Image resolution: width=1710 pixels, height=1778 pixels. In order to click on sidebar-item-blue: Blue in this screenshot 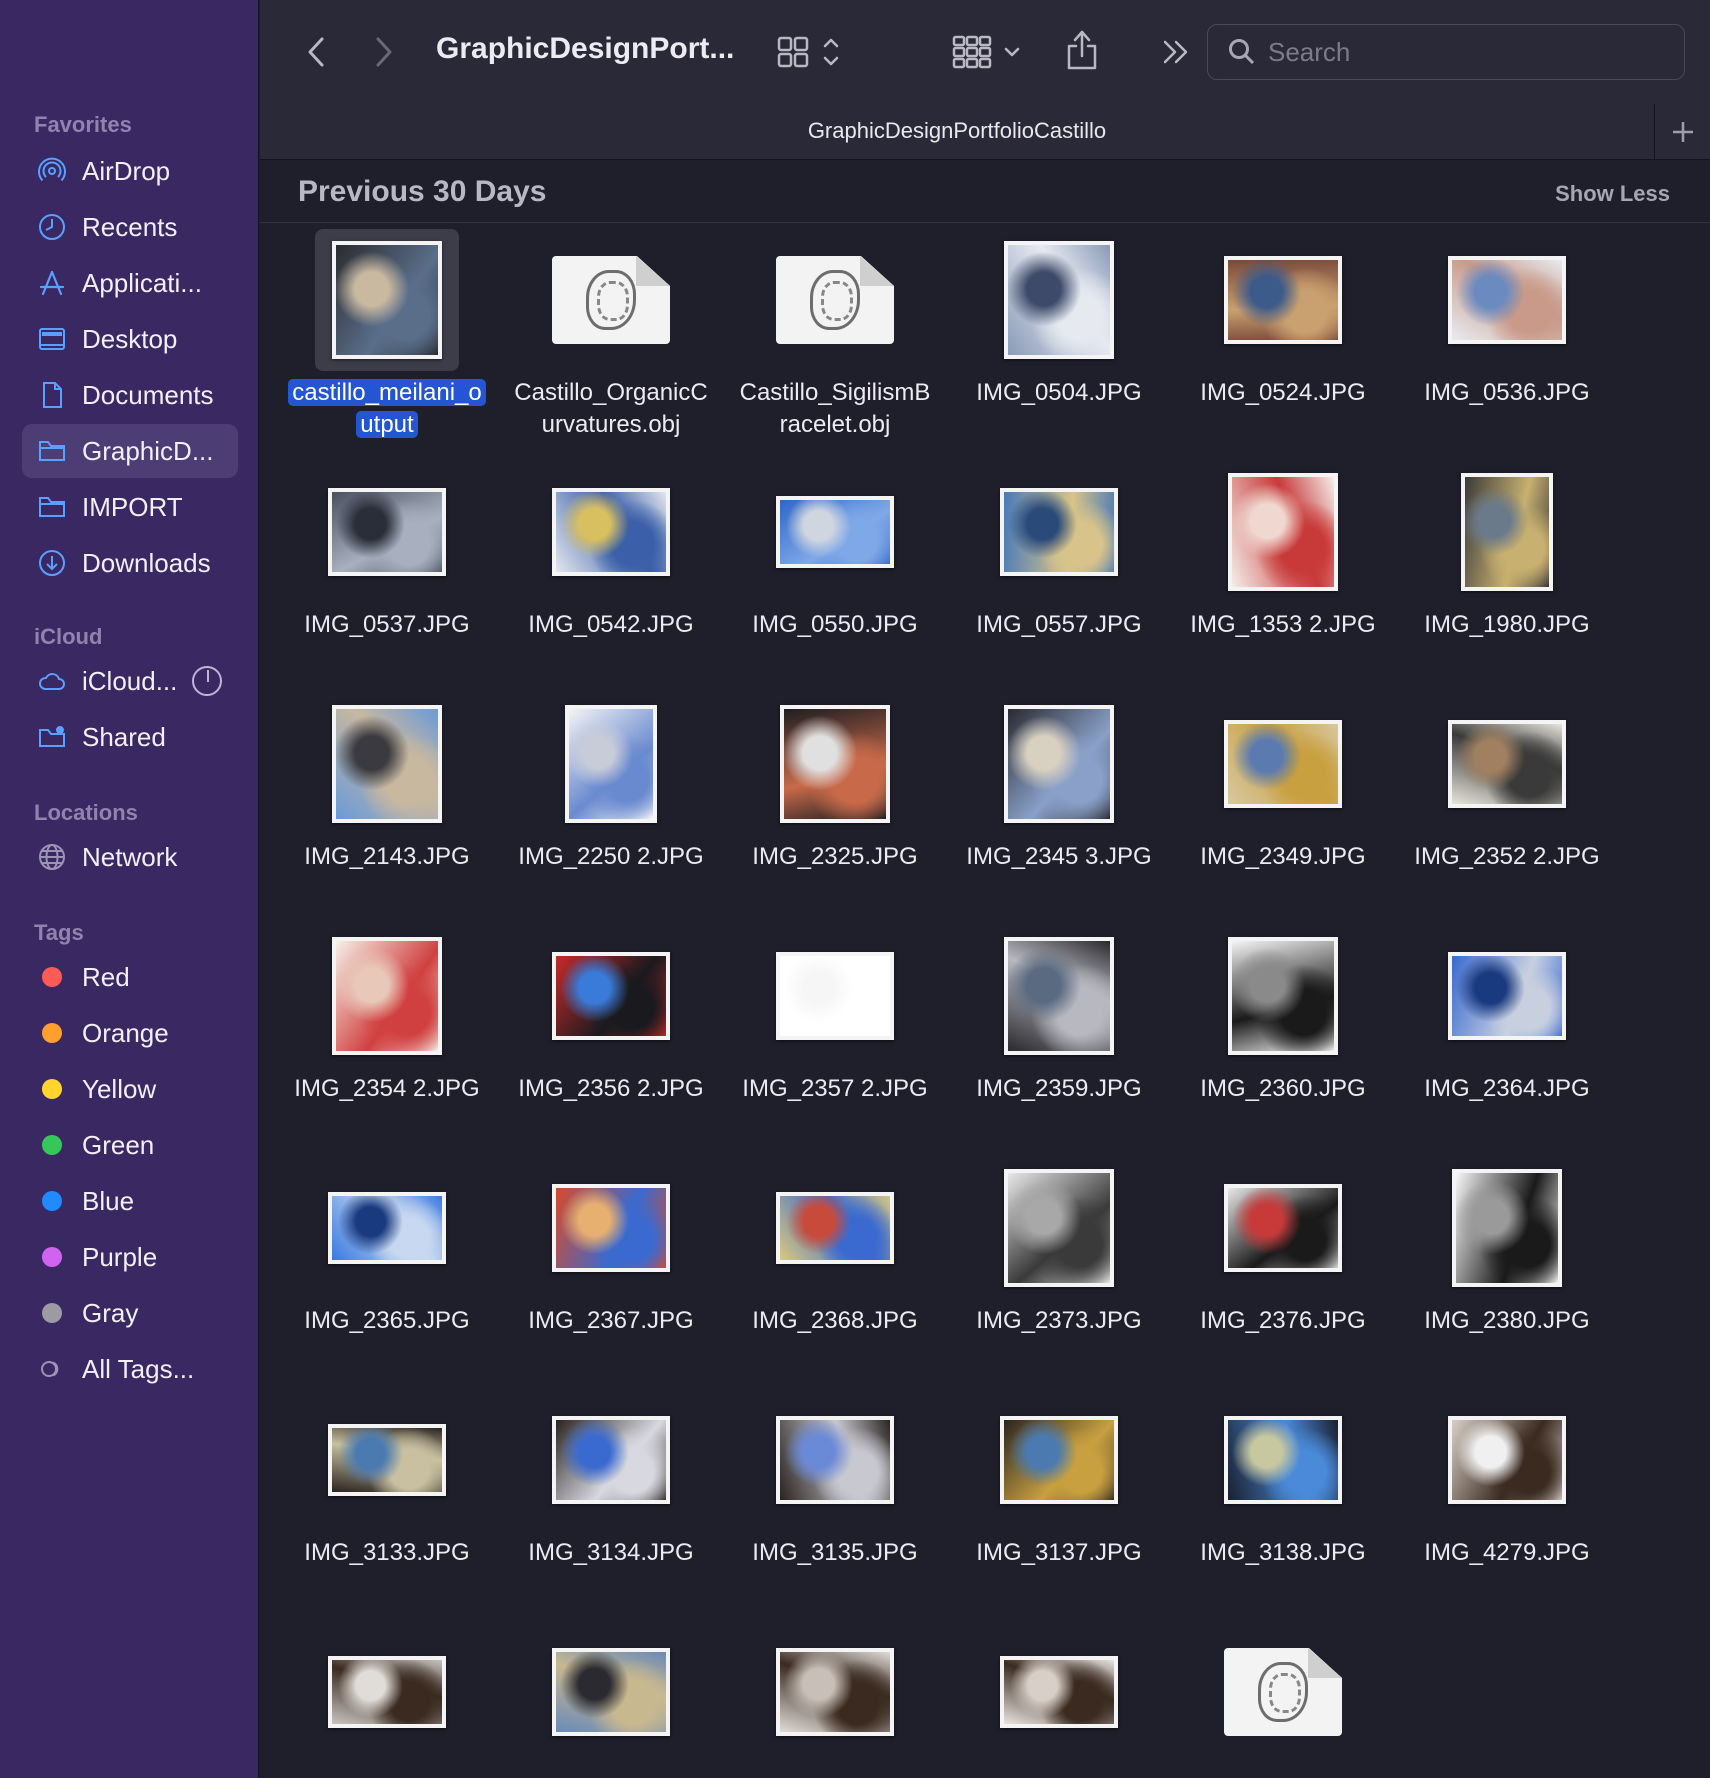, I will do `click(130, 1201)`.